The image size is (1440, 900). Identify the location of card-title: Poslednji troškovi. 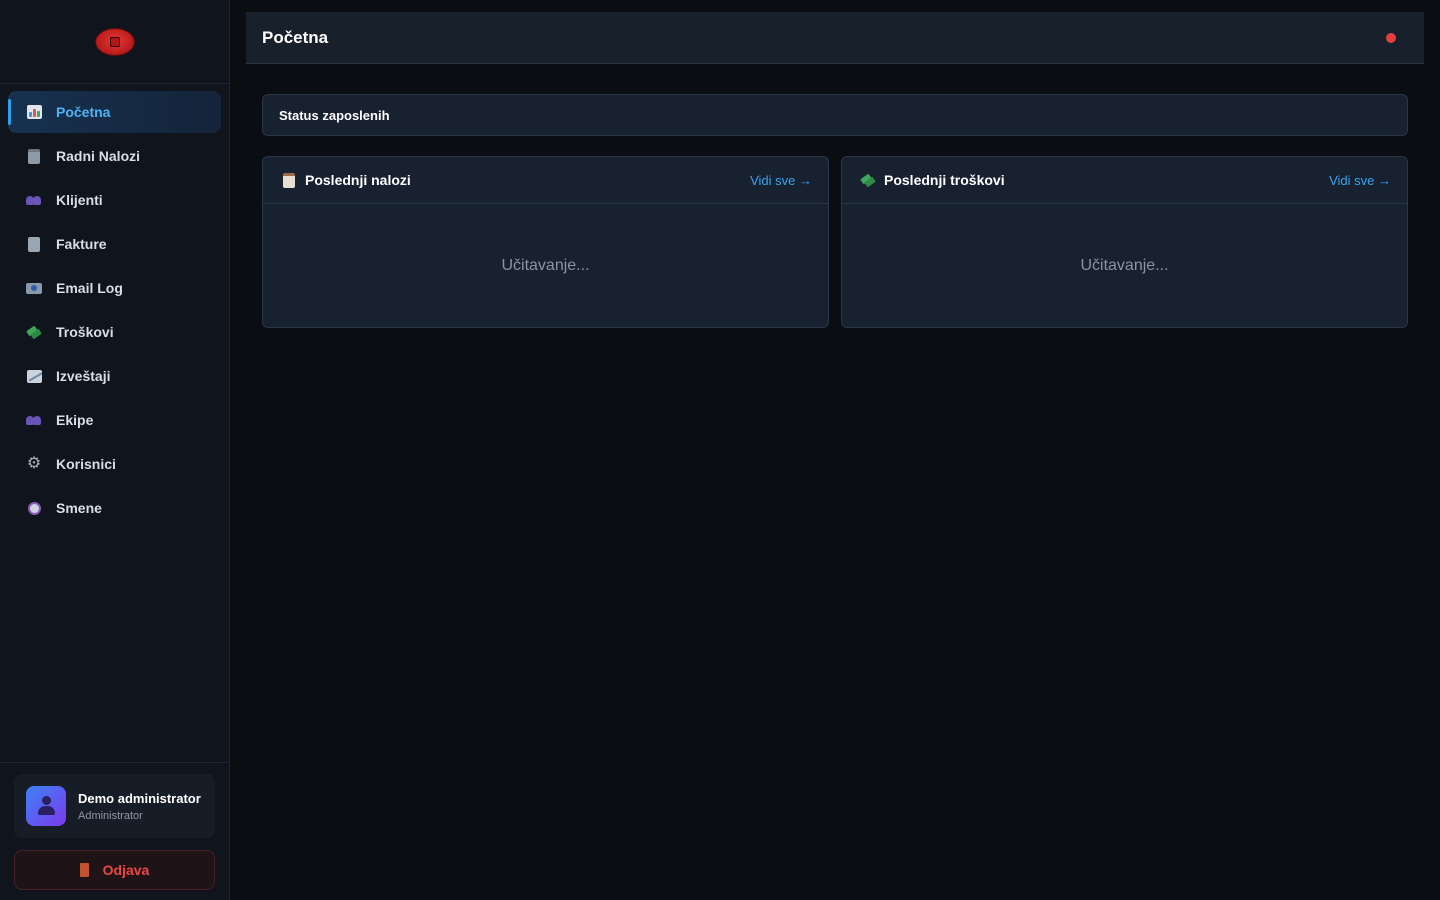
(932, 180).